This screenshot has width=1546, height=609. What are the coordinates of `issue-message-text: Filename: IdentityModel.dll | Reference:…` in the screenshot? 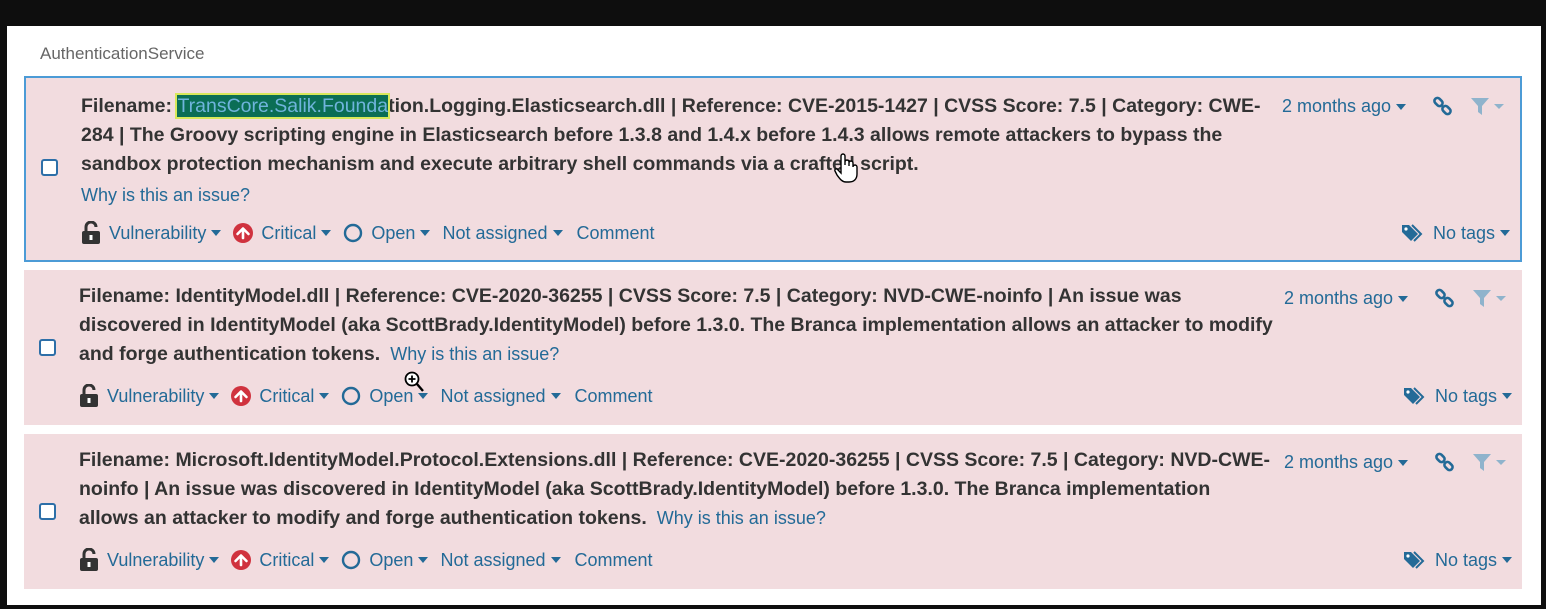 It's located at (676, 325).